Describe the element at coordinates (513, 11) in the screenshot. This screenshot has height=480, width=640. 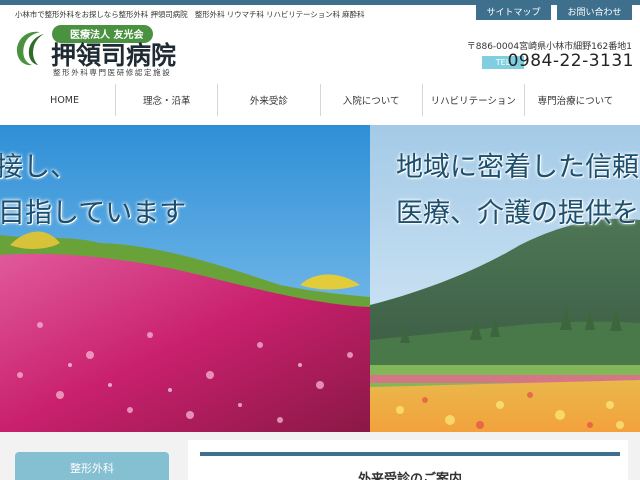
I see `sitemap-link: サイトマップ` at that location.